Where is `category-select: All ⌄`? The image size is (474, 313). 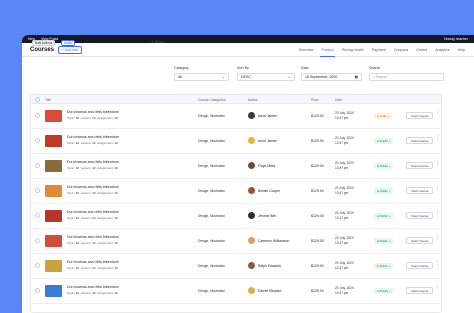
category-select: All ⌄ is located at coordinates (201, 77).